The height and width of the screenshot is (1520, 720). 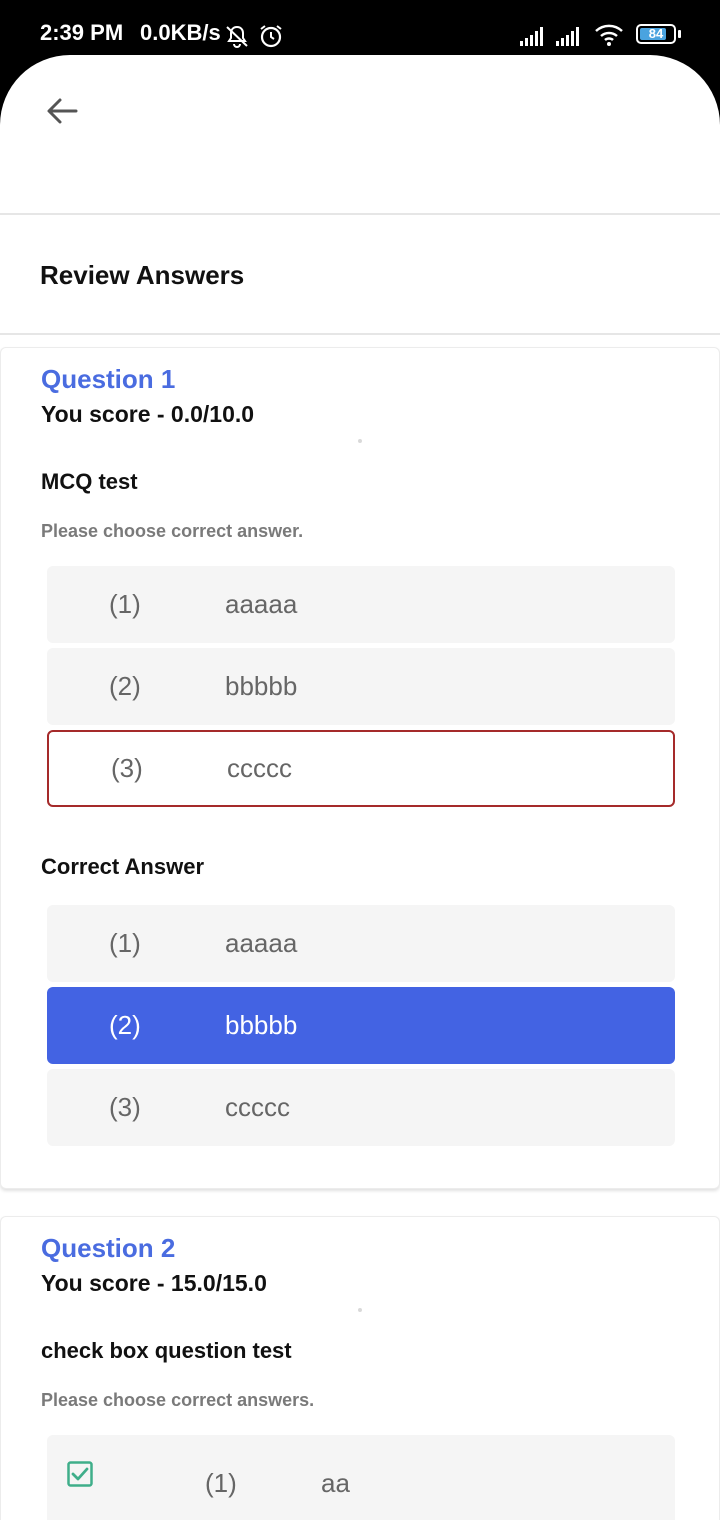 I want to click on status-time: 2:39 PM, so click(x=82, y=32).